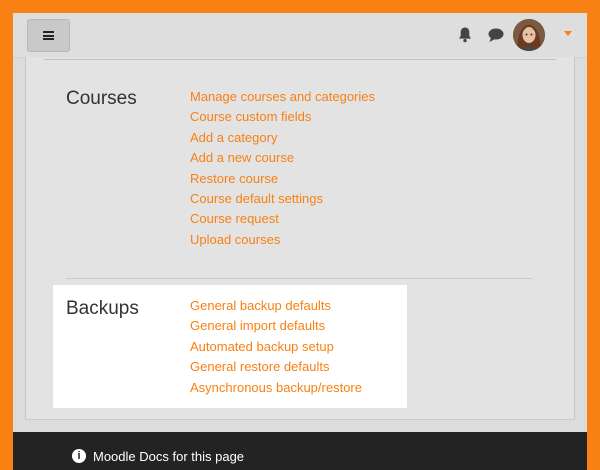 The height and width of the screenshot is (470, 600). Describe the element at coordinates (276, 367) in the screenshot. I see `link-general-restore-defaults: General restore defaults` at that location.